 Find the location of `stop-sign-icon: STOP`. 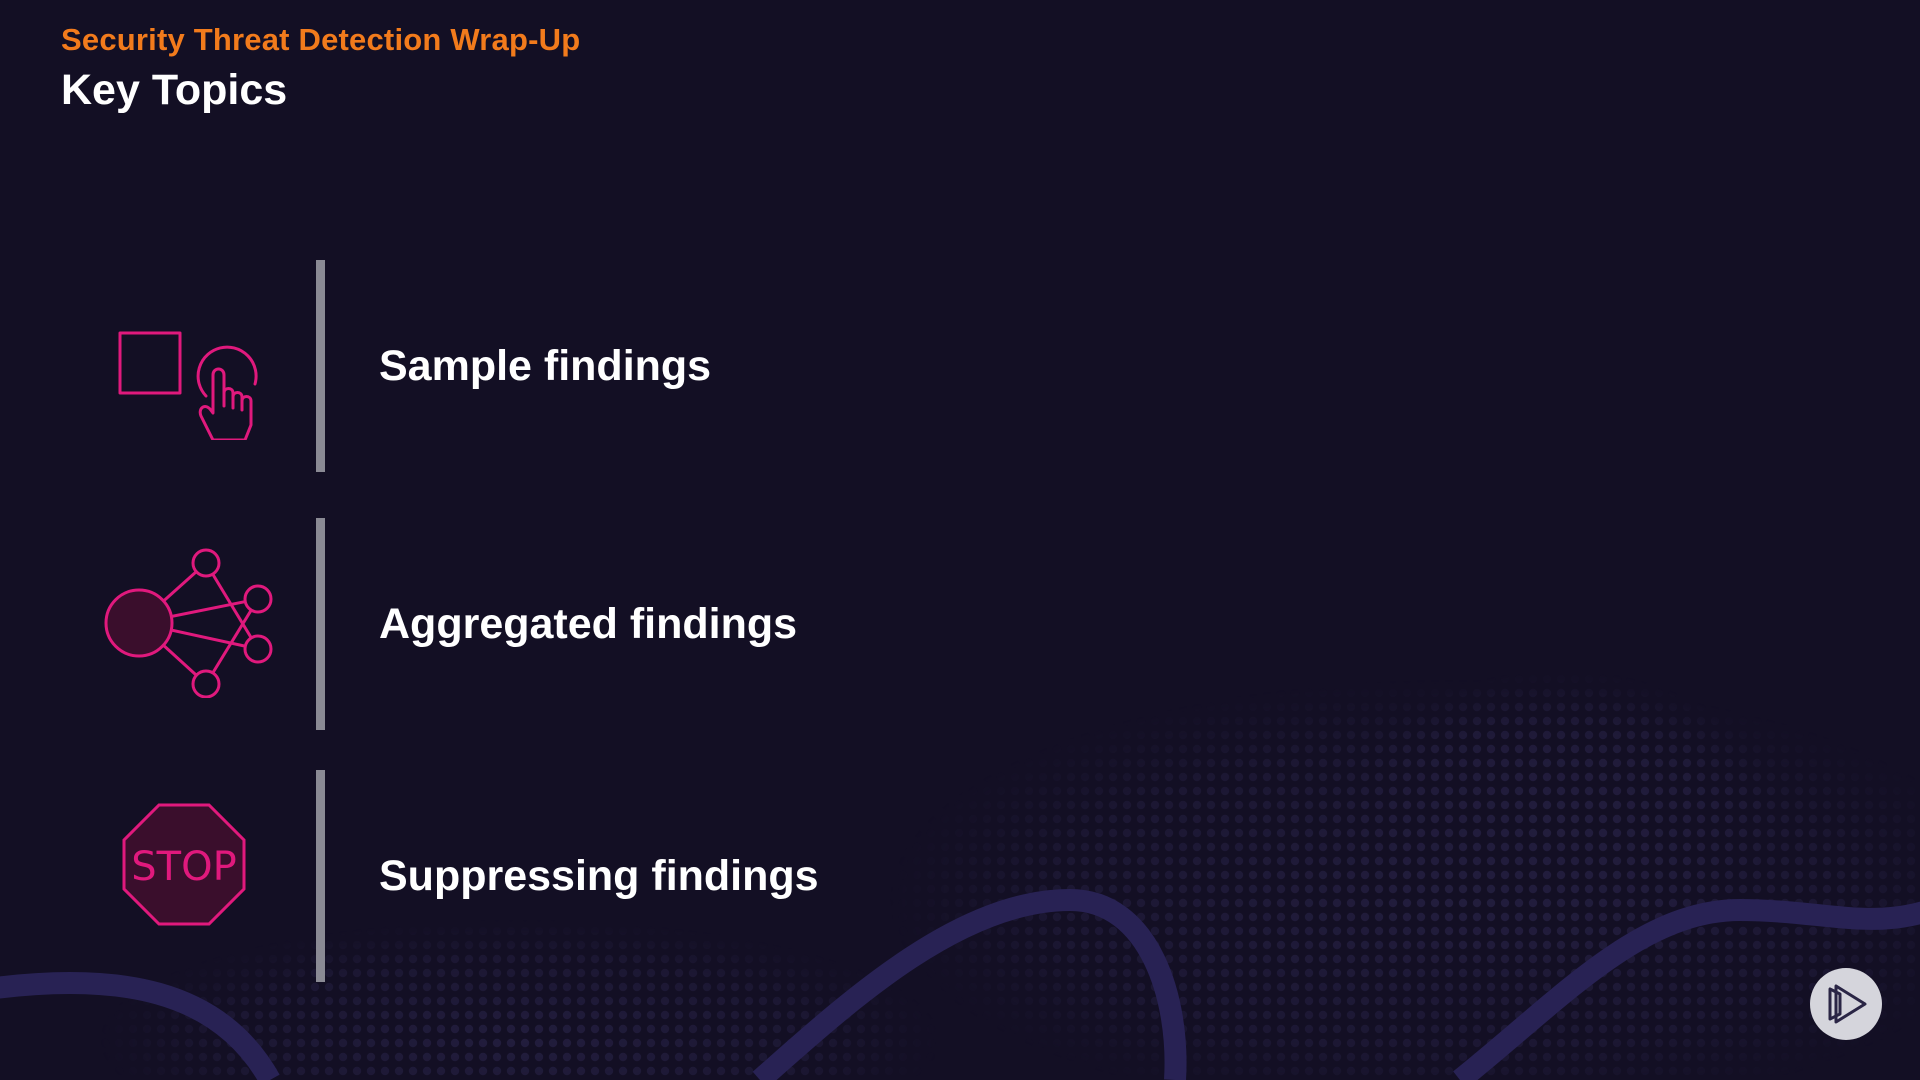

stop-sign-icon: STOP is located at coordinates (190, 875).